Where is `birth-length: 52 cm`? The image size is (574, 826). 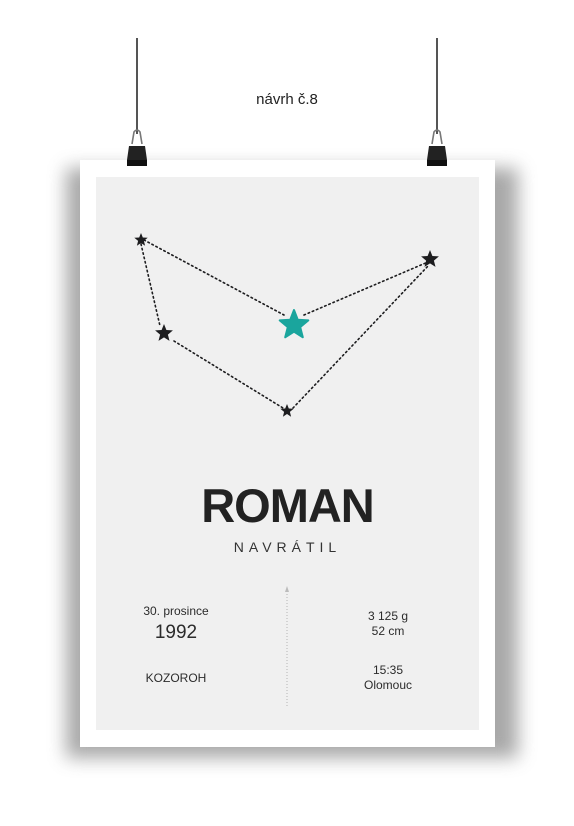
birth-length: 52 cm is located at coordinates (388, 631).